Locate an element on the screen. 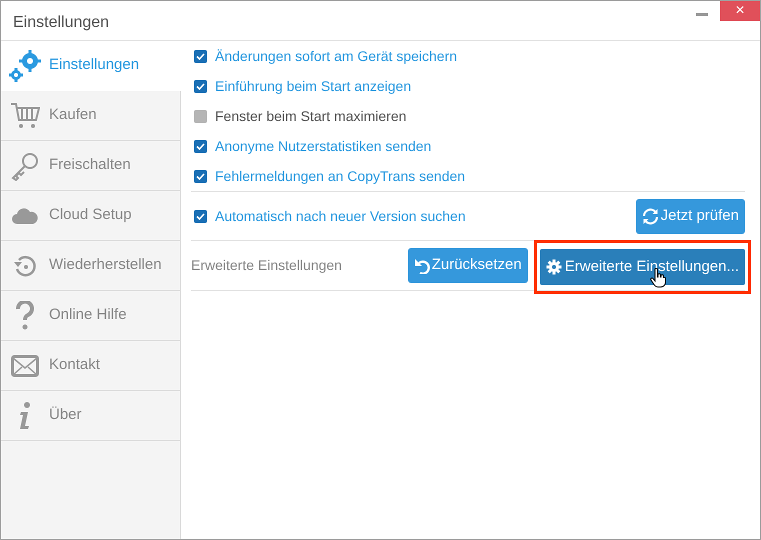 The image size is (761, 540). checkbox-label: Einführung beim Start anzeigen is located at coordinates (313, 86).